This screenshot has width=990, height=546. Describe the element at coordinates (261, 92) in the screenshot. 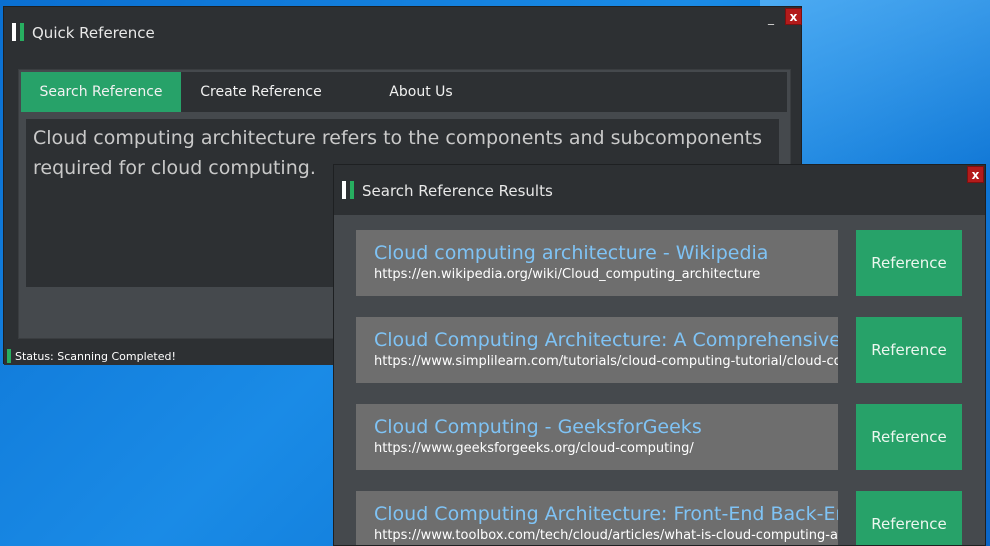

I see `tab-create-reference: Create Reference` at that location.